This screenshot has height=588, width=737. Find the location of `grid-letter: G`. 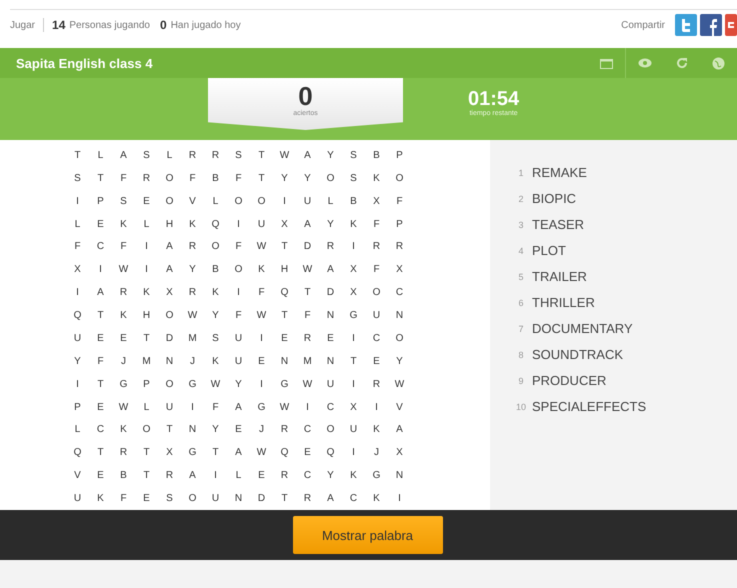

grid-letter: G is located at coordinates (123, 384).